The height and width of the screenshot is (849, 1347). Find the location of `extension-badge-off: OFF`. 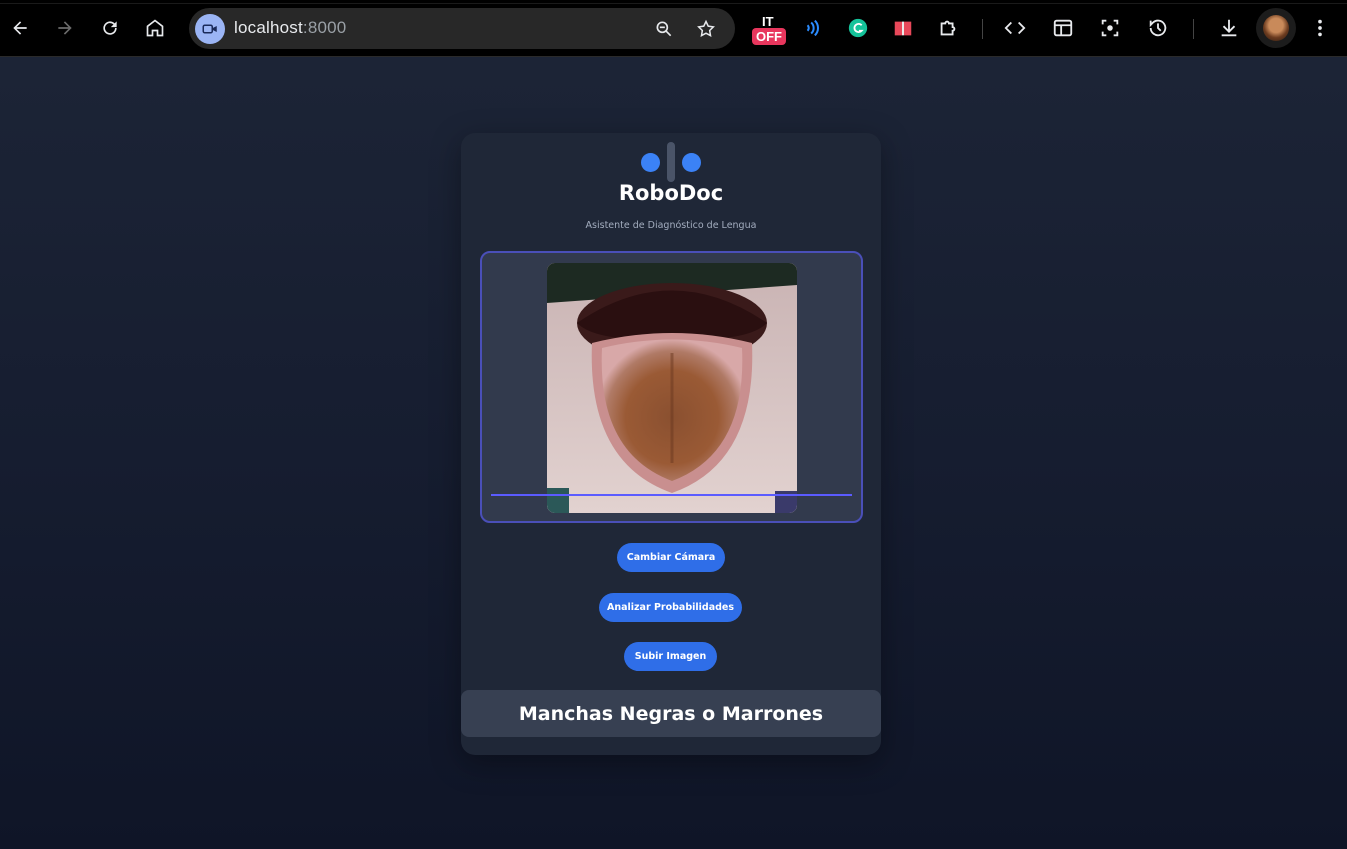

extension-badge-off: OFF is located at coordinates (769, 36).